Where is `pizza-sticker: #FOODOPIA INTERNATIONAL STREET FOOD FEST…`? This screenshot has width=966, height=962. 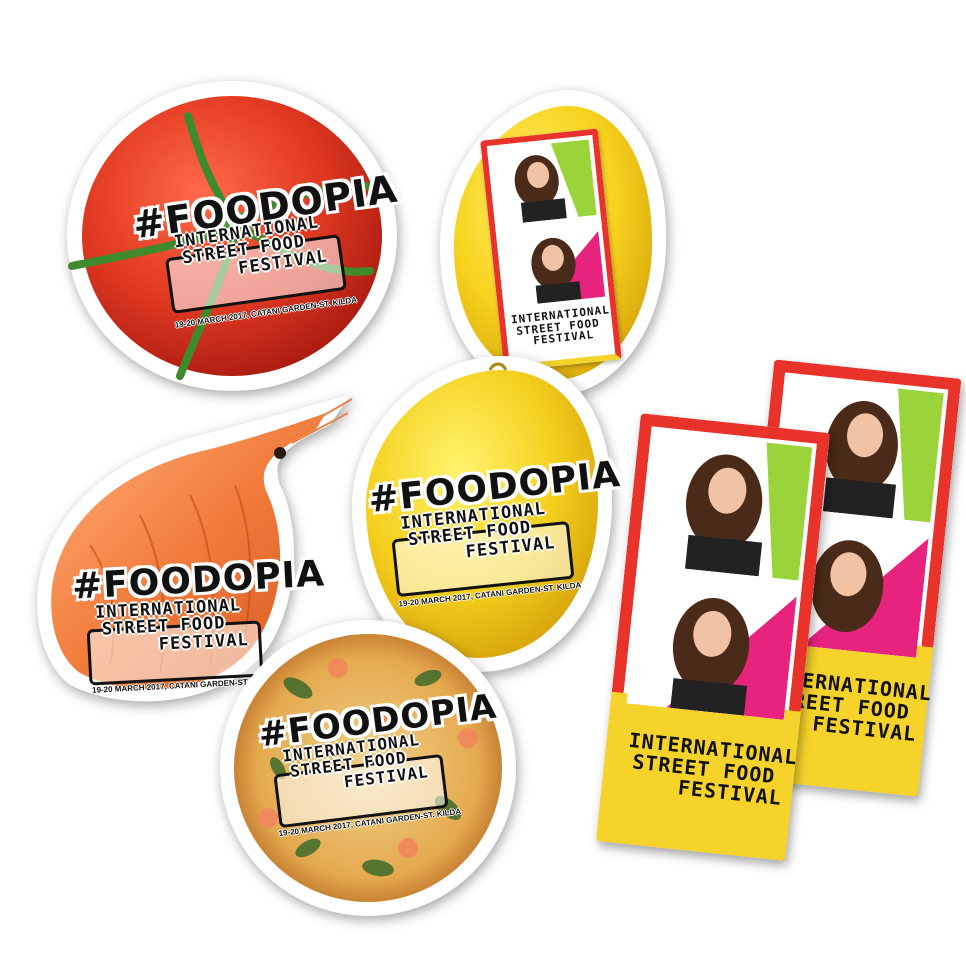 pizza-sticker: #FOODOPIA INTERNATIONAL STREET FOOD FEST… is located at coordinates (368, 768).